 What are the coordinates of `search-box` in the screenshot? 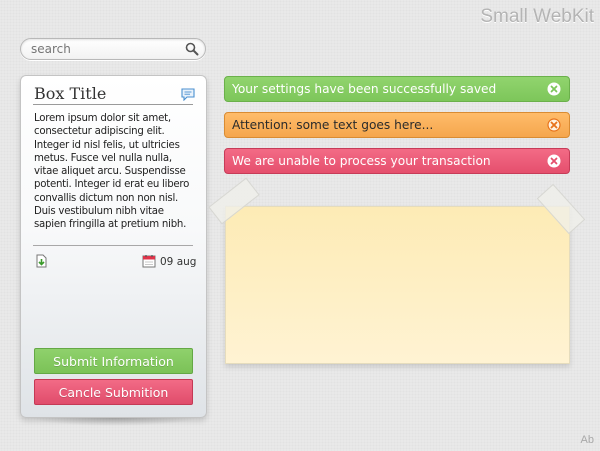 It's located at (113, 49).